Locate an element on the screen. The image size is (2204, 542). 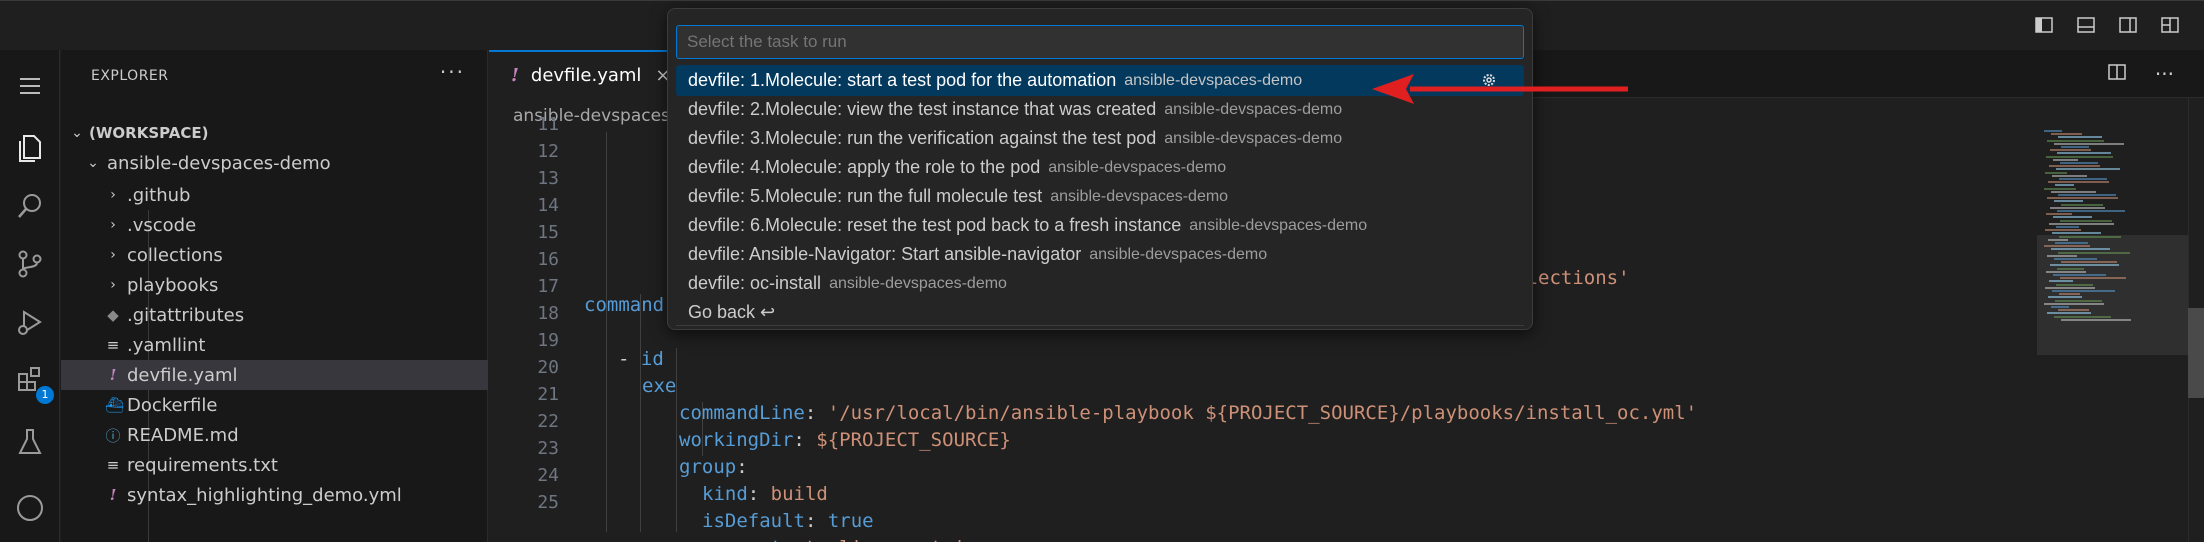
task-search-input is located at coordinates (1100, 42).